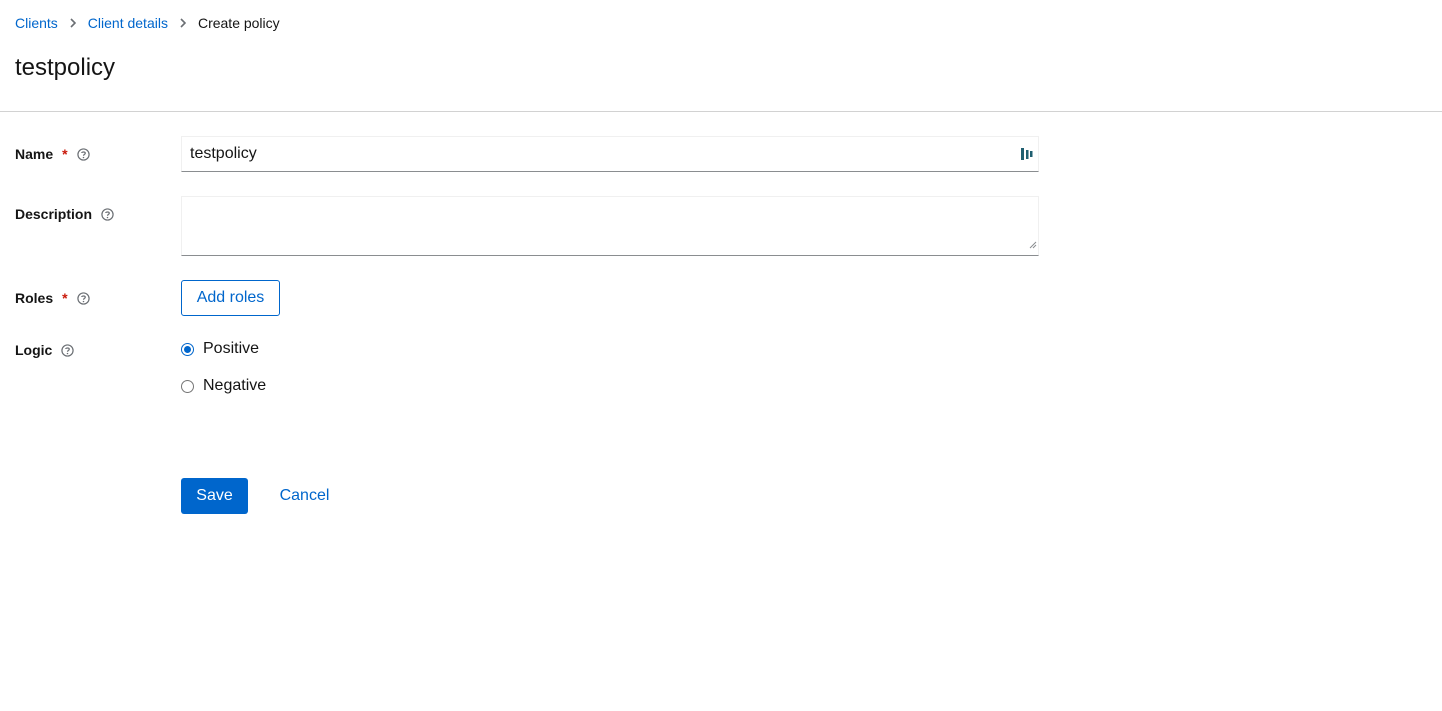 This screenshot has height=711, width=1442. Describe the element at coordinates (34, 154) in the screenshot. I see `name-label: Name` at that location.